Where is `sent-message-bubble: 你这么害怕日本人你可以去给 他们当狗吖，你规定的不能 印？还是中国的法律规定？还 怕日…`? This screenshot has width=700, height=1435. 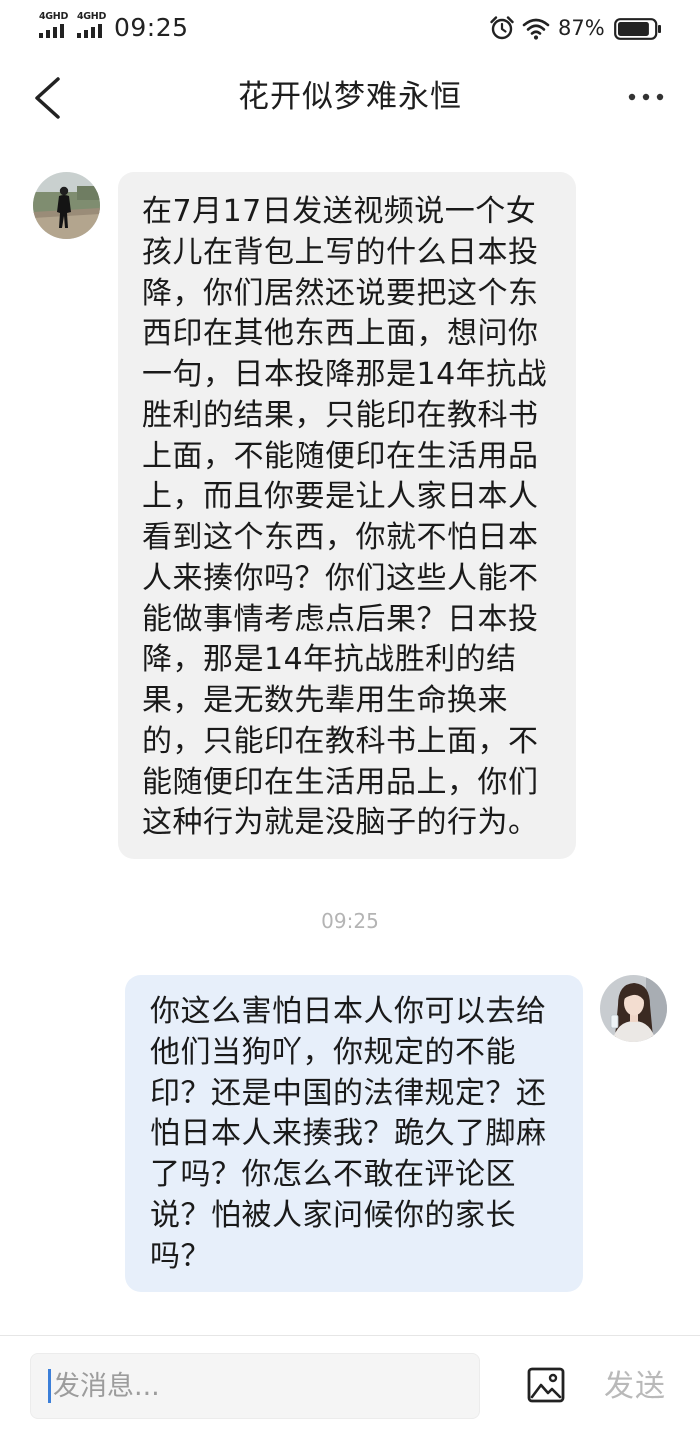
sent-message-bubble: 你这么害怕日本人你可以去给 他们当狗吖，你规定的不能 印？还是中国的法律规定？还 怕日… is located at coordinates (354, 1134).